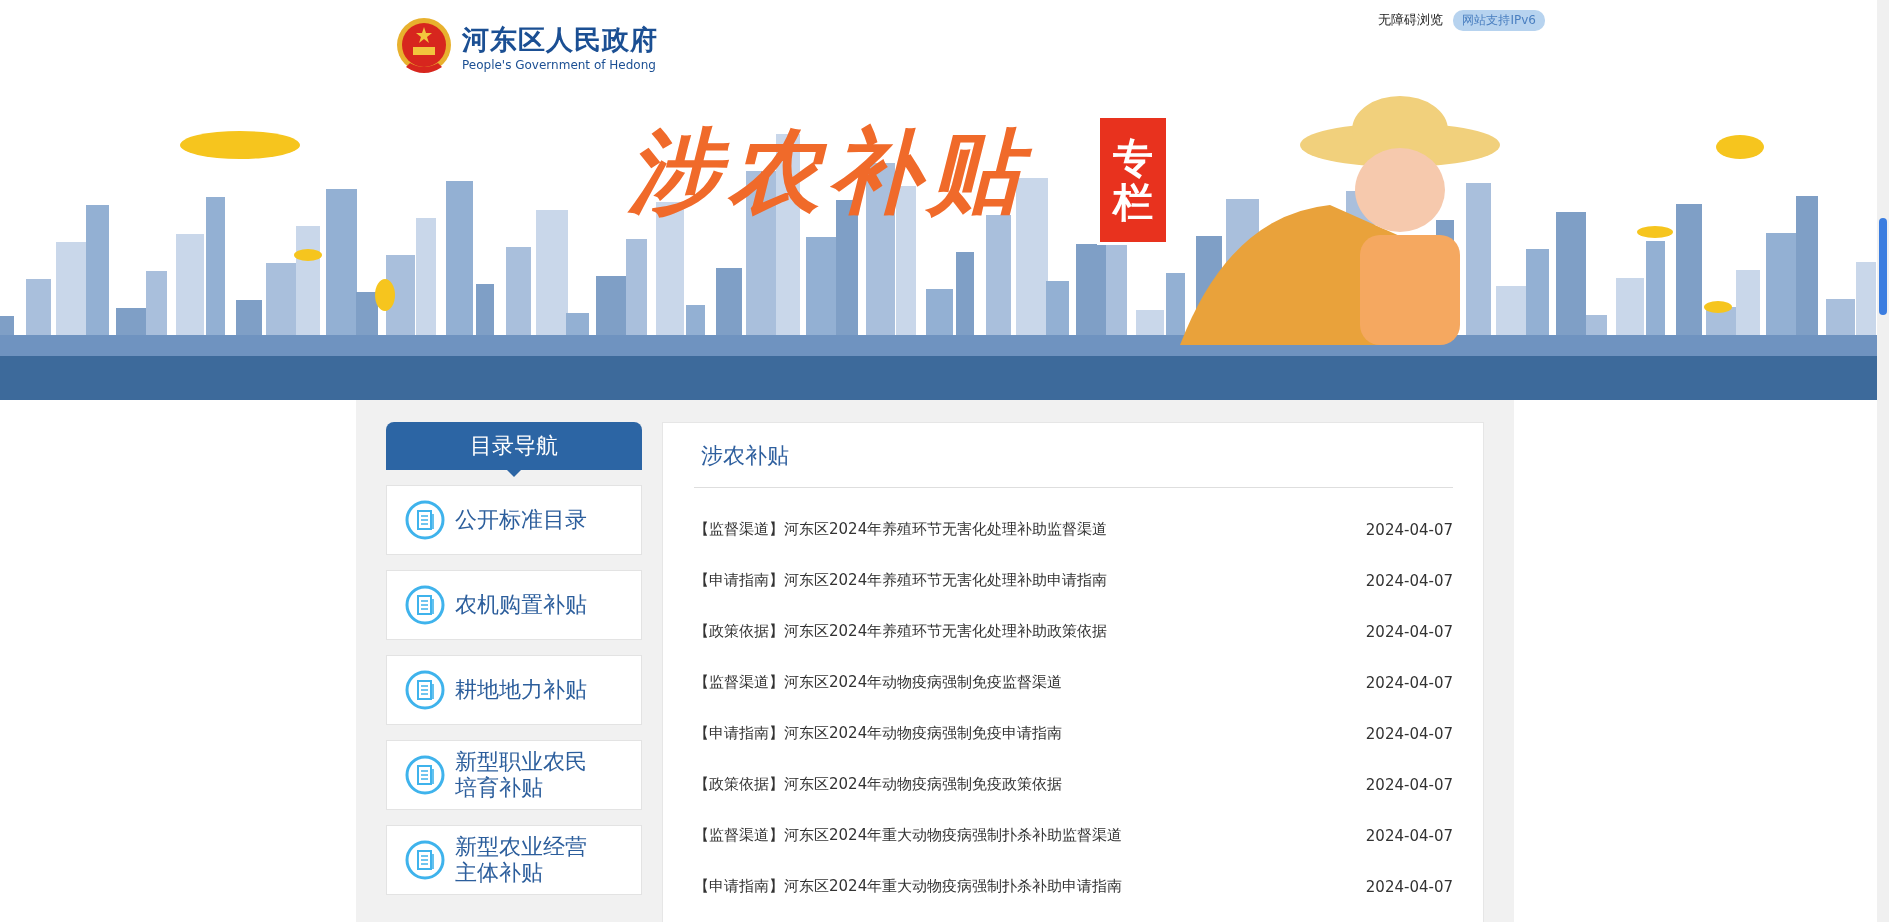  I want to click on column-badge: 专栏, so click(1133, 180).